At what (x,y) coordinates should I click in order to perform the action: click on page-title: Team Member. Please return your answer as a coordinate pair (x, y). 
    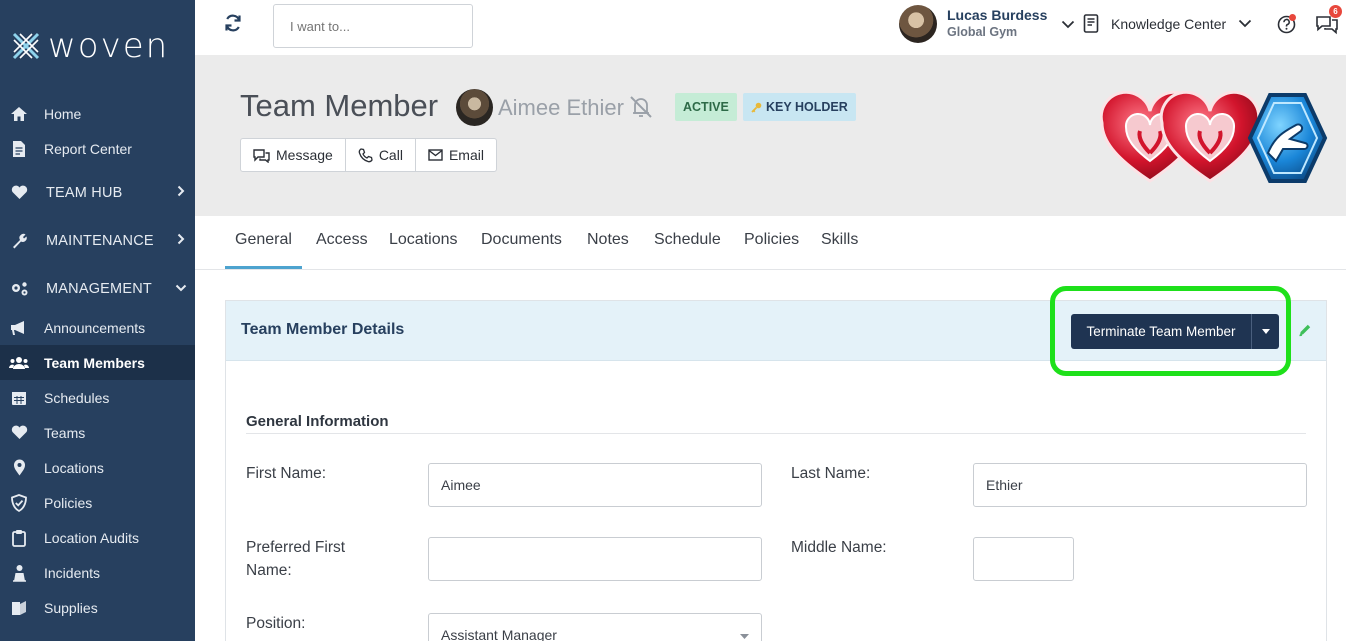
    Looking at the image, I should click on (339, 105).